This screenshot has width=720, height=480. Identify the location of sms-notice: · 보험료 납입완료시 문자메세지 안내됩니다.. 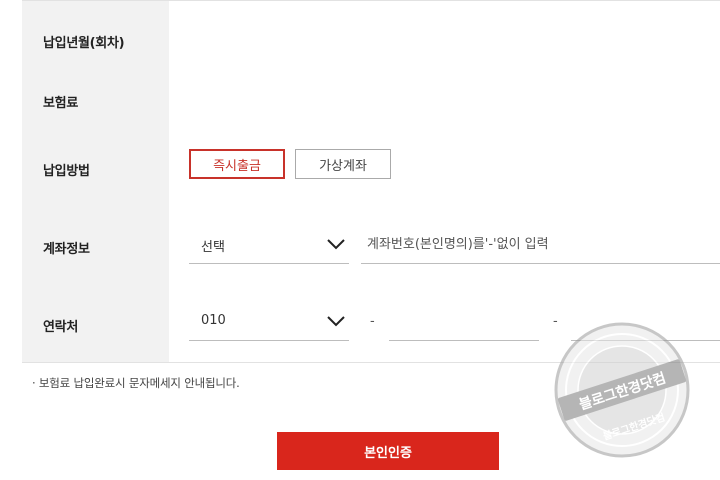
(136, 383).